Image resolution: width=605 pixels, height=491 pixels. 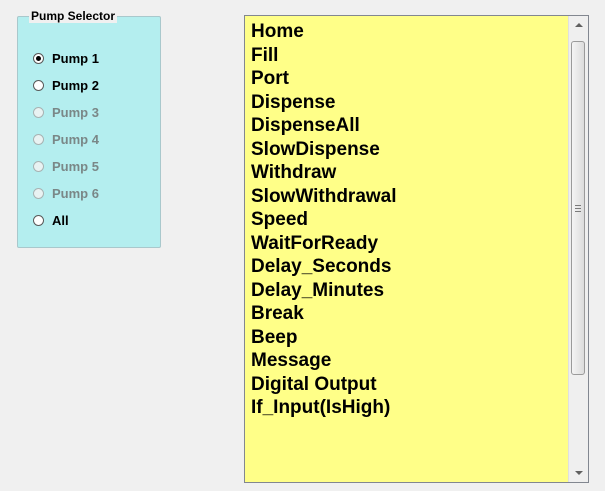 I want to click on radio-pump-6: Pump 6, so click(x=66, y=193).